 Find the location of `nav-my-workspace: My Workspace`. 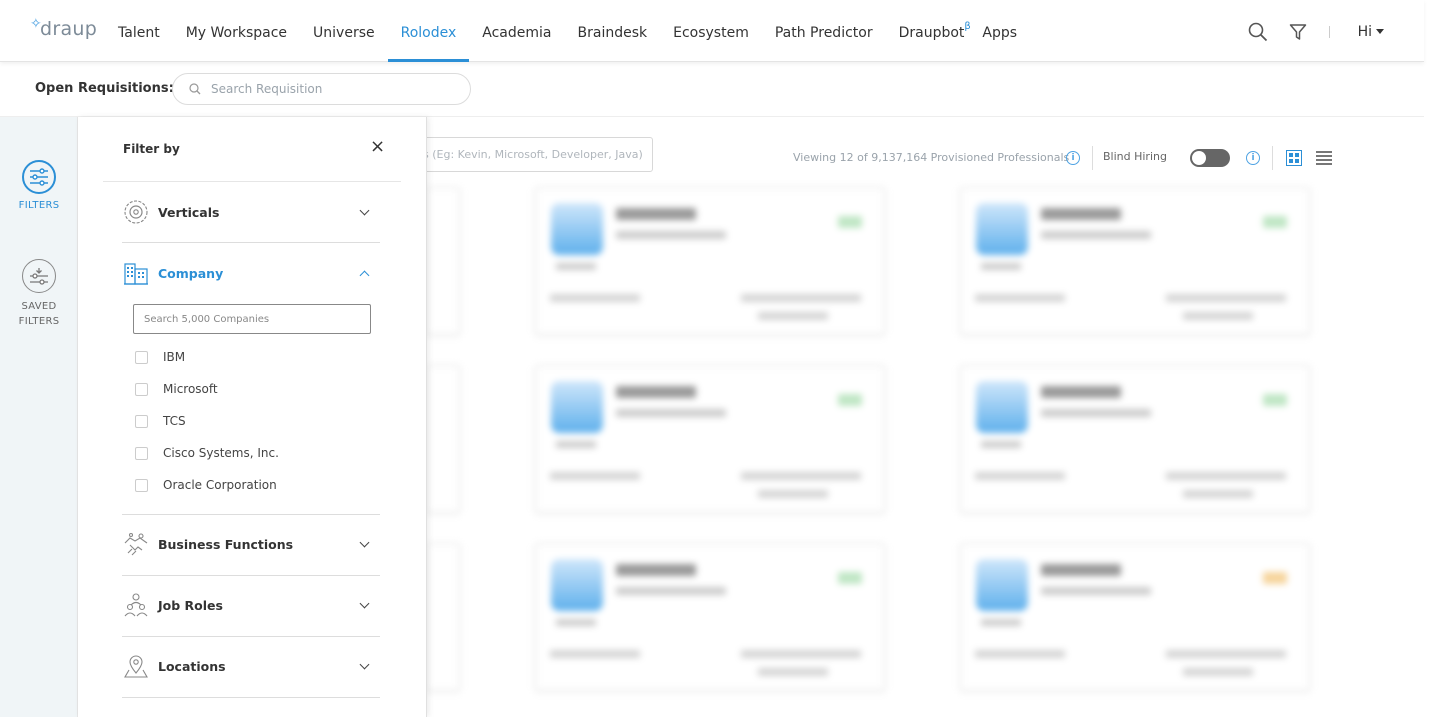

nav-my-workspace: My Workspace is located at coordinates (236, 31).